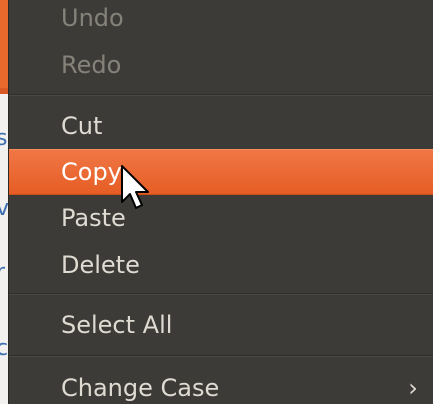 This screenshot has width=433, height=404. What do you see at coordinates (4, 138) in the screenshot?
I see `background-text-fragment: s` at bounding box center [4, 138].